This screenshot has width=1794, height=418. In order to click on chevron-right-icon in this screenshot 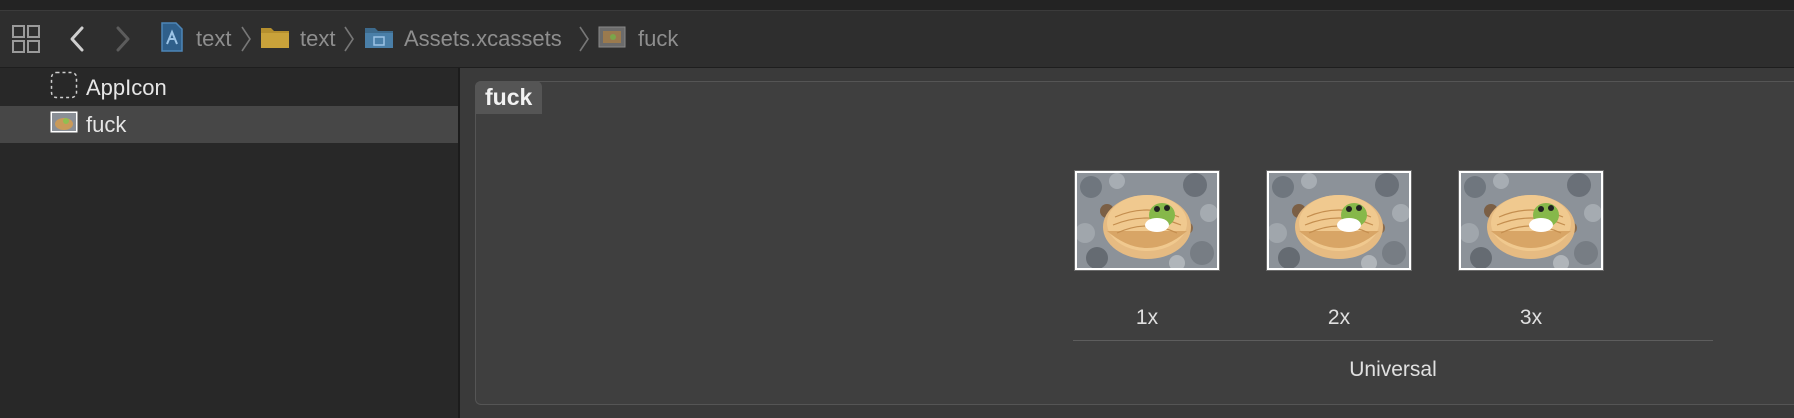, I will do `click(123, 39)`.